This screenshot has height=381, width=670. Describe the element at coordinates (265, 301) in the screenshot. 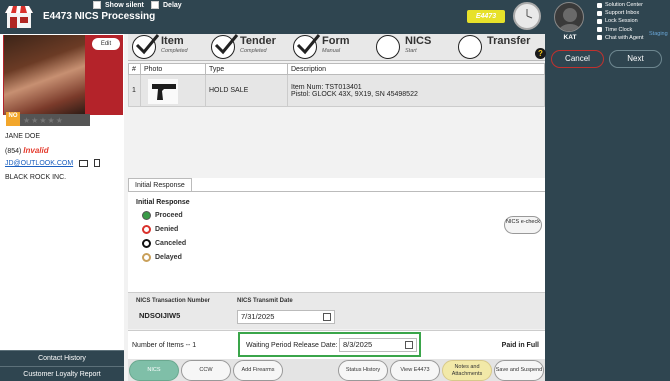

I see `txn-date-label: NICS Transmit Date` at that location.